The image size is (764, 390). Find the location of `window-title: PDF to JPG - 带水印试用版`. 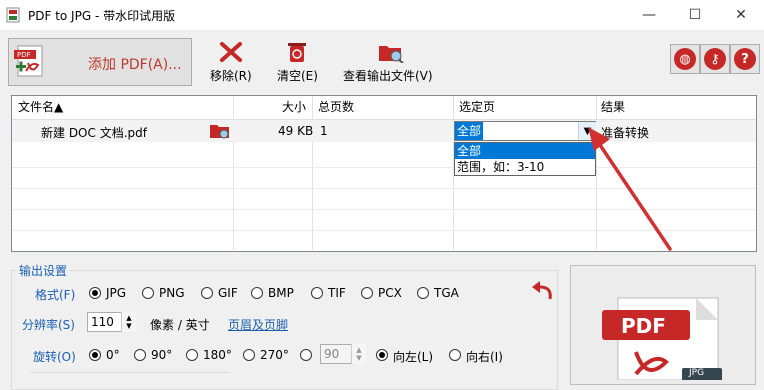

window-title: PDF to JPG - 带水印试用版 is located at coordinates (102, 16).